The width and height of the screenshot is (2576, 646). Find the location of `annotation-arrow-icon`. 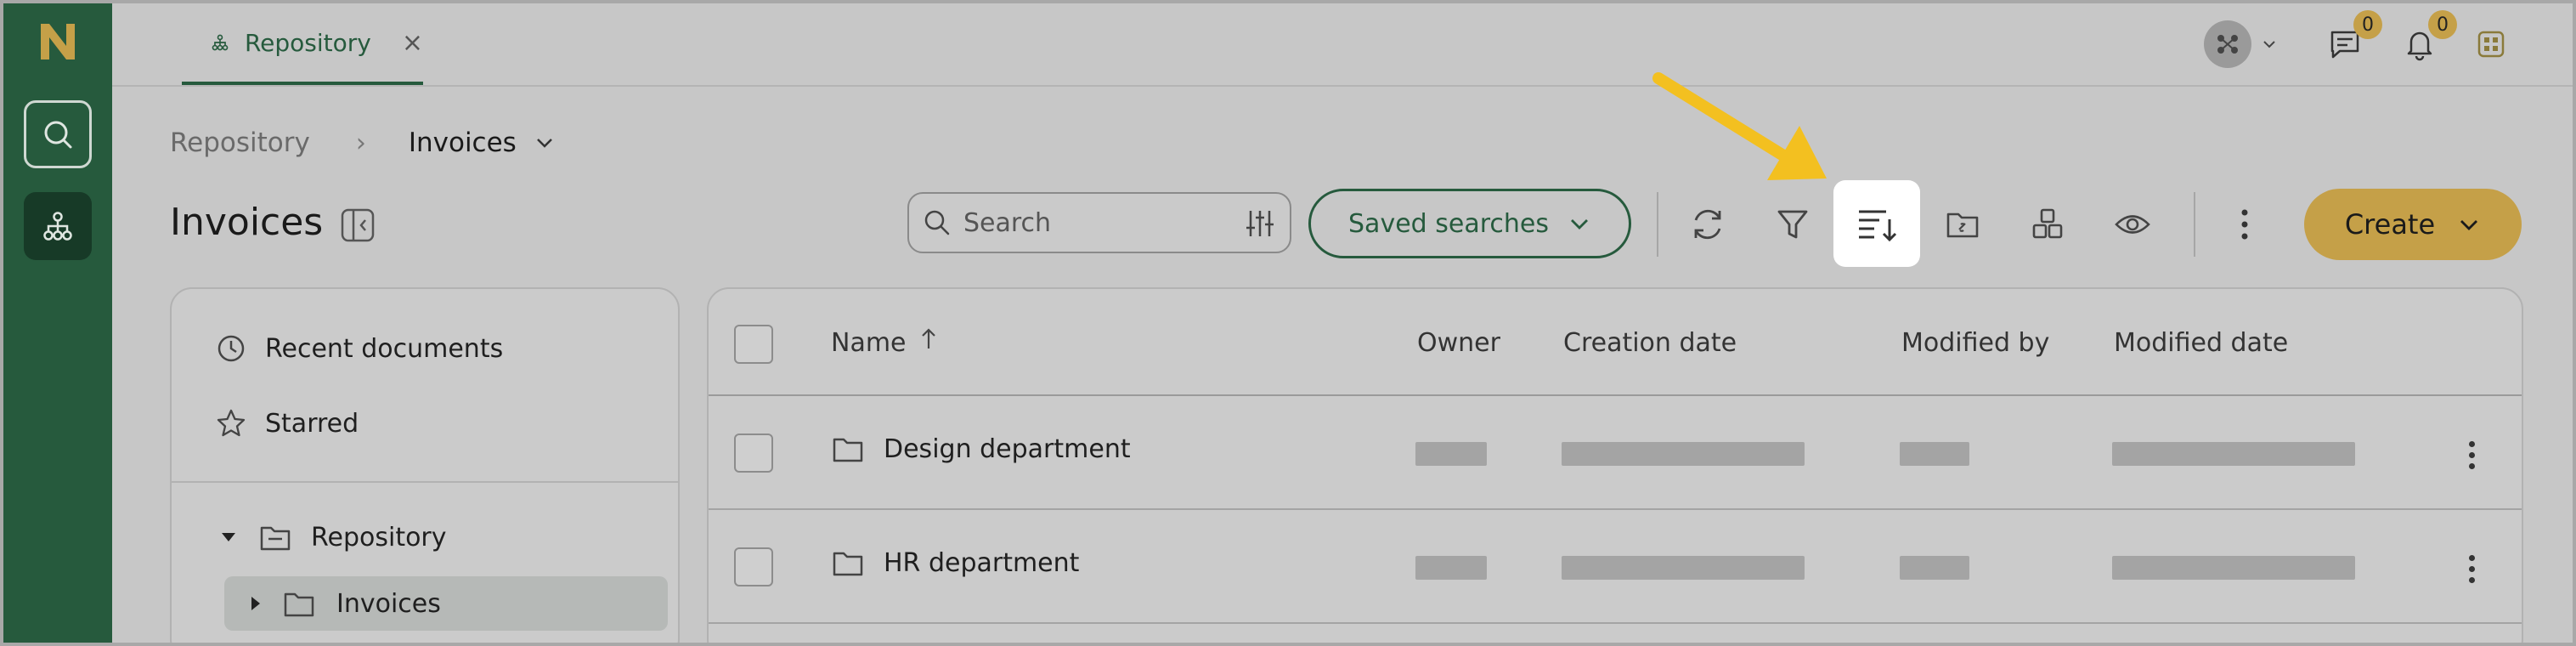

annotation-arrow-icon is located at coordinates (1739, 126).